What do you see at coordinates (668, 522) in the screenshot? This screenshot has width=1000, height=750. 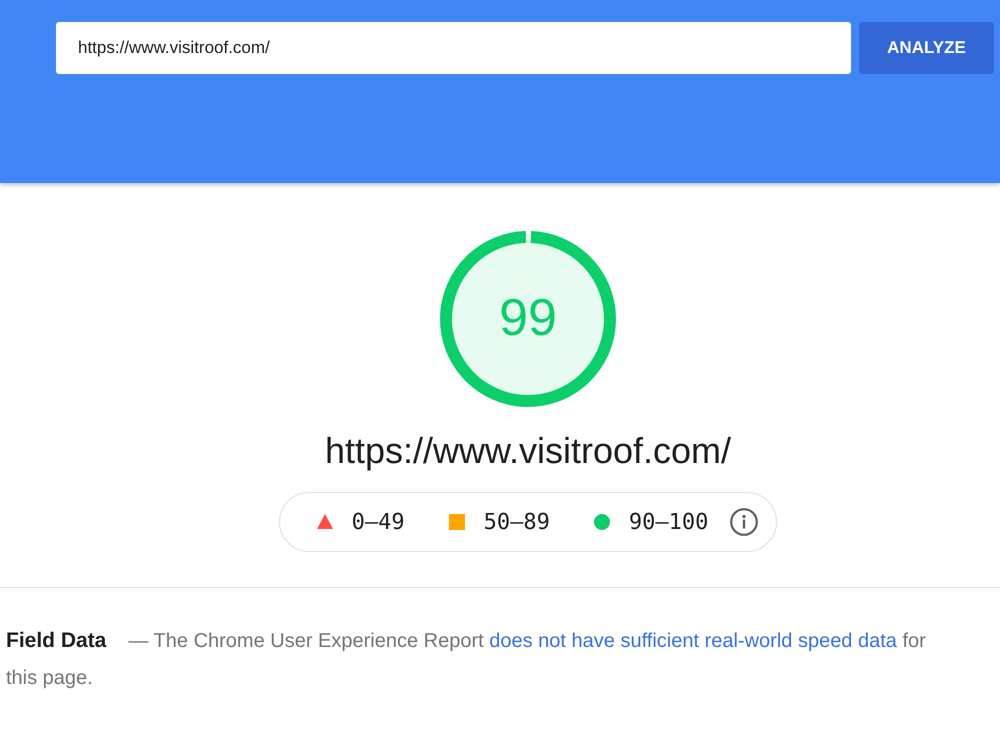 I see `legend-range: 90–100` at bounding box center [668, 522].